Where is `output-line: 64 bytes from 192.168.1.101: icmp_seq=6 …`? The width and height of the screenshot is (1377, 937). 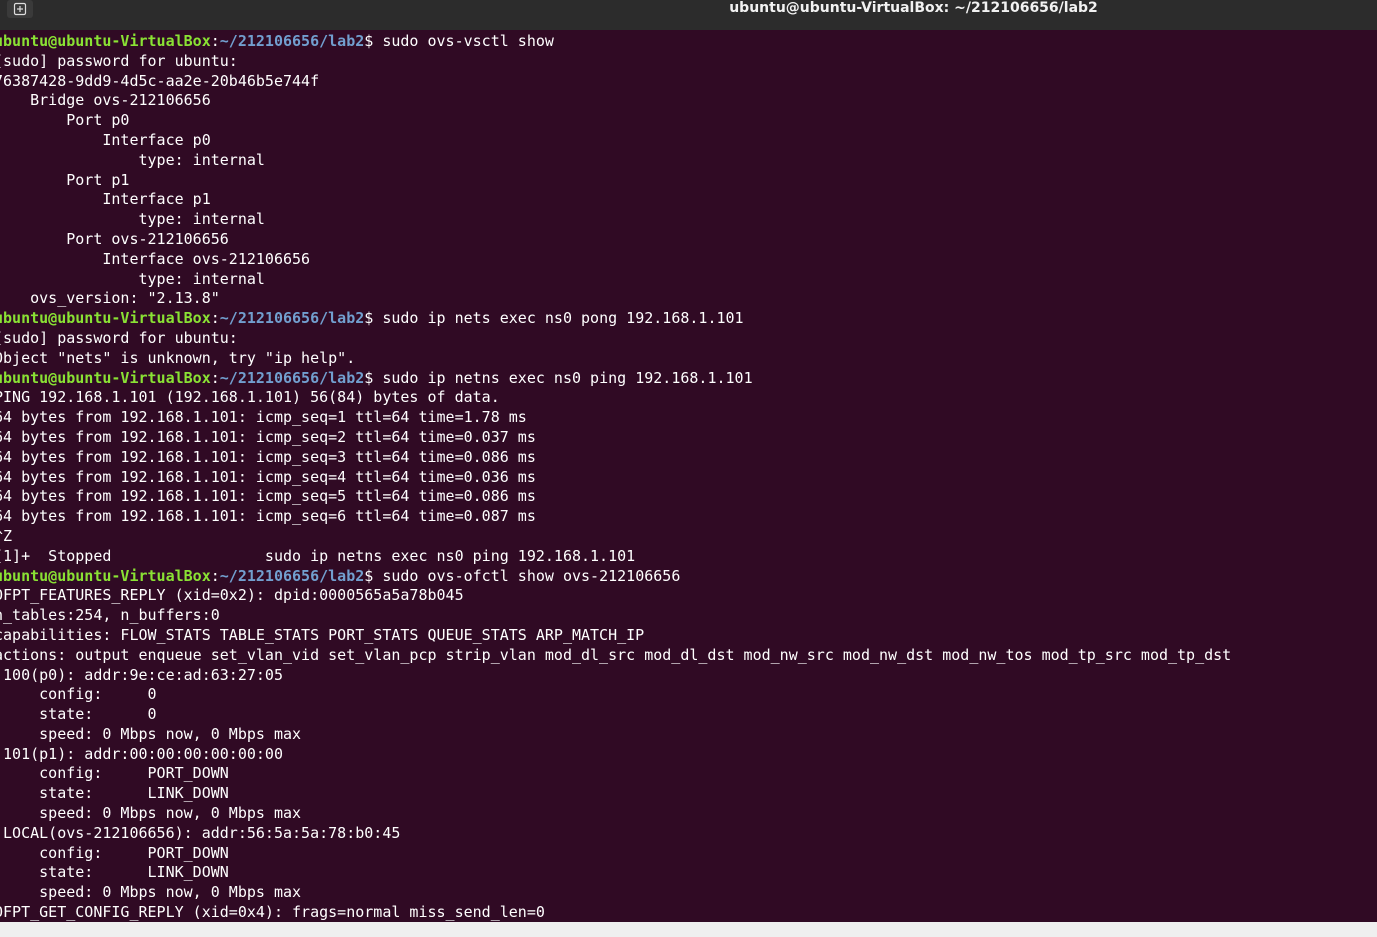 output-line: 64 bytes from 192.168.1.101: icmp_seq=6 … is located at coordinates (268, 516).